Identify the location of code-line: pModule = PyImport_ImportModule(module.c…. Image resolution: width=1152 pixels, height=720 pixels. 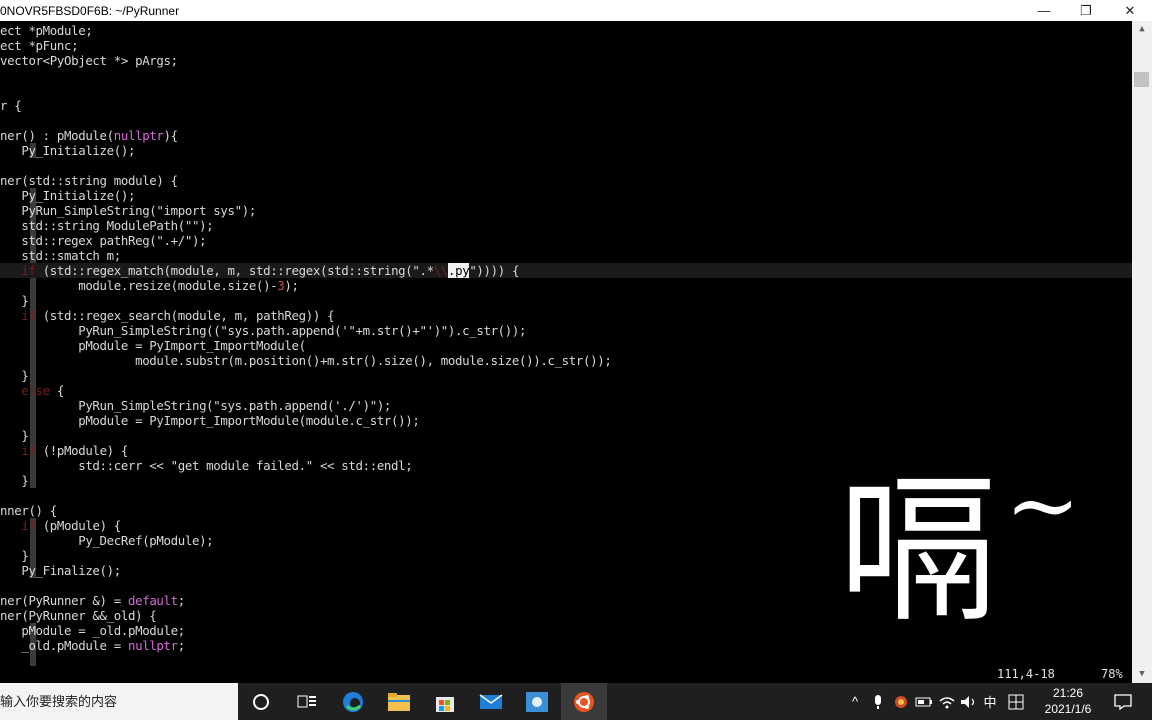
(210, 420).